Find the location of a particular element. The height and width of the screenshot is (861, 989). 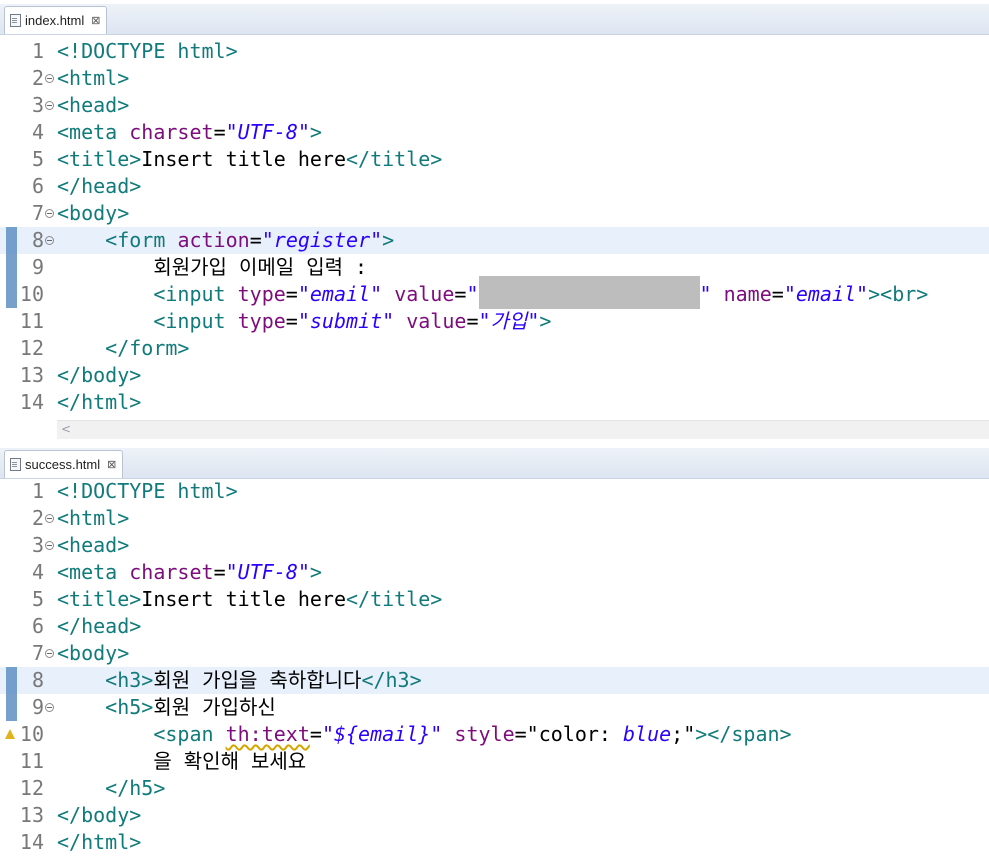

code-line: 8 <h3>회원 가입을 축하합니다</h3> is located at coordinates (494, 680).